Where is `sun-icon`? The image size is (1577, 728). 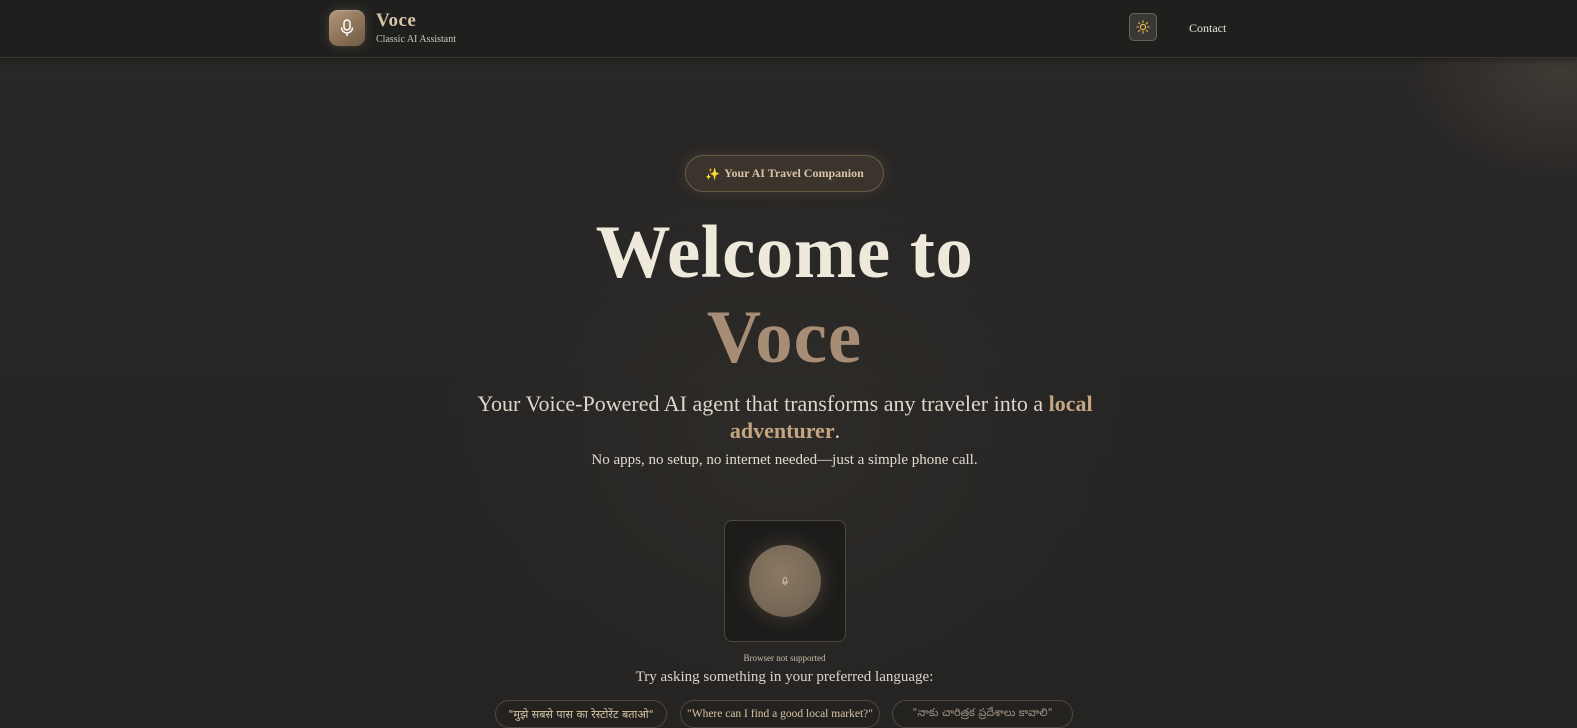 sun-icon is located at coordinates (1143, 27).